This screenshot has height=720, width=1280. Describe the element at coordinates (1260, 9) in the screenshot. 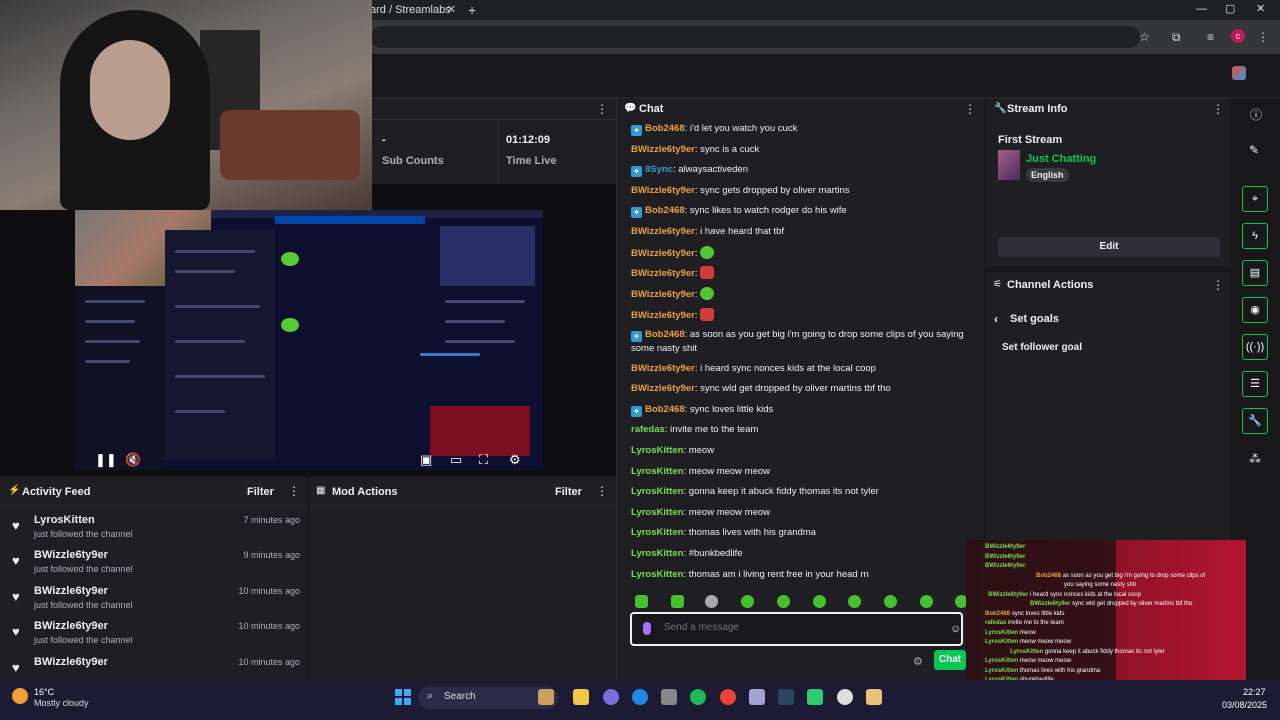

I see `close-window-button: ✕` at that location.